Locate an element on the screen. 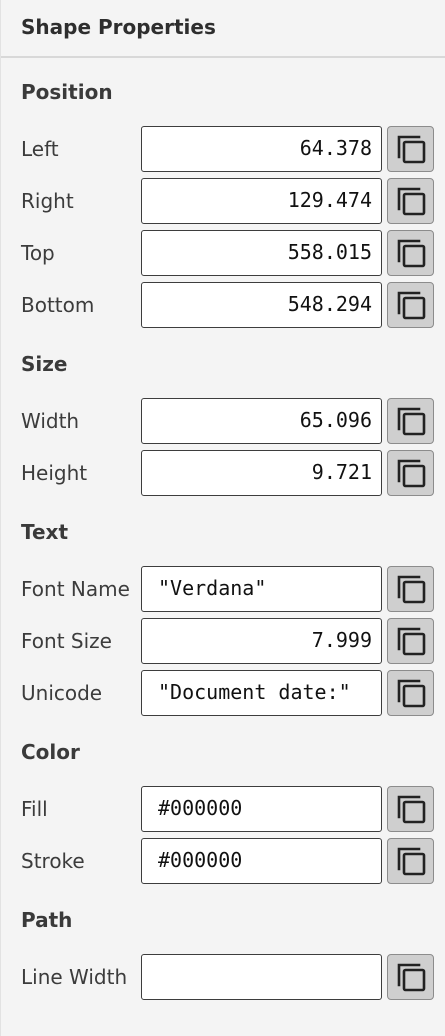 The width and height of the screenshot is (445, 1036). section-title-path: Path is located at coordinates (47, 920).